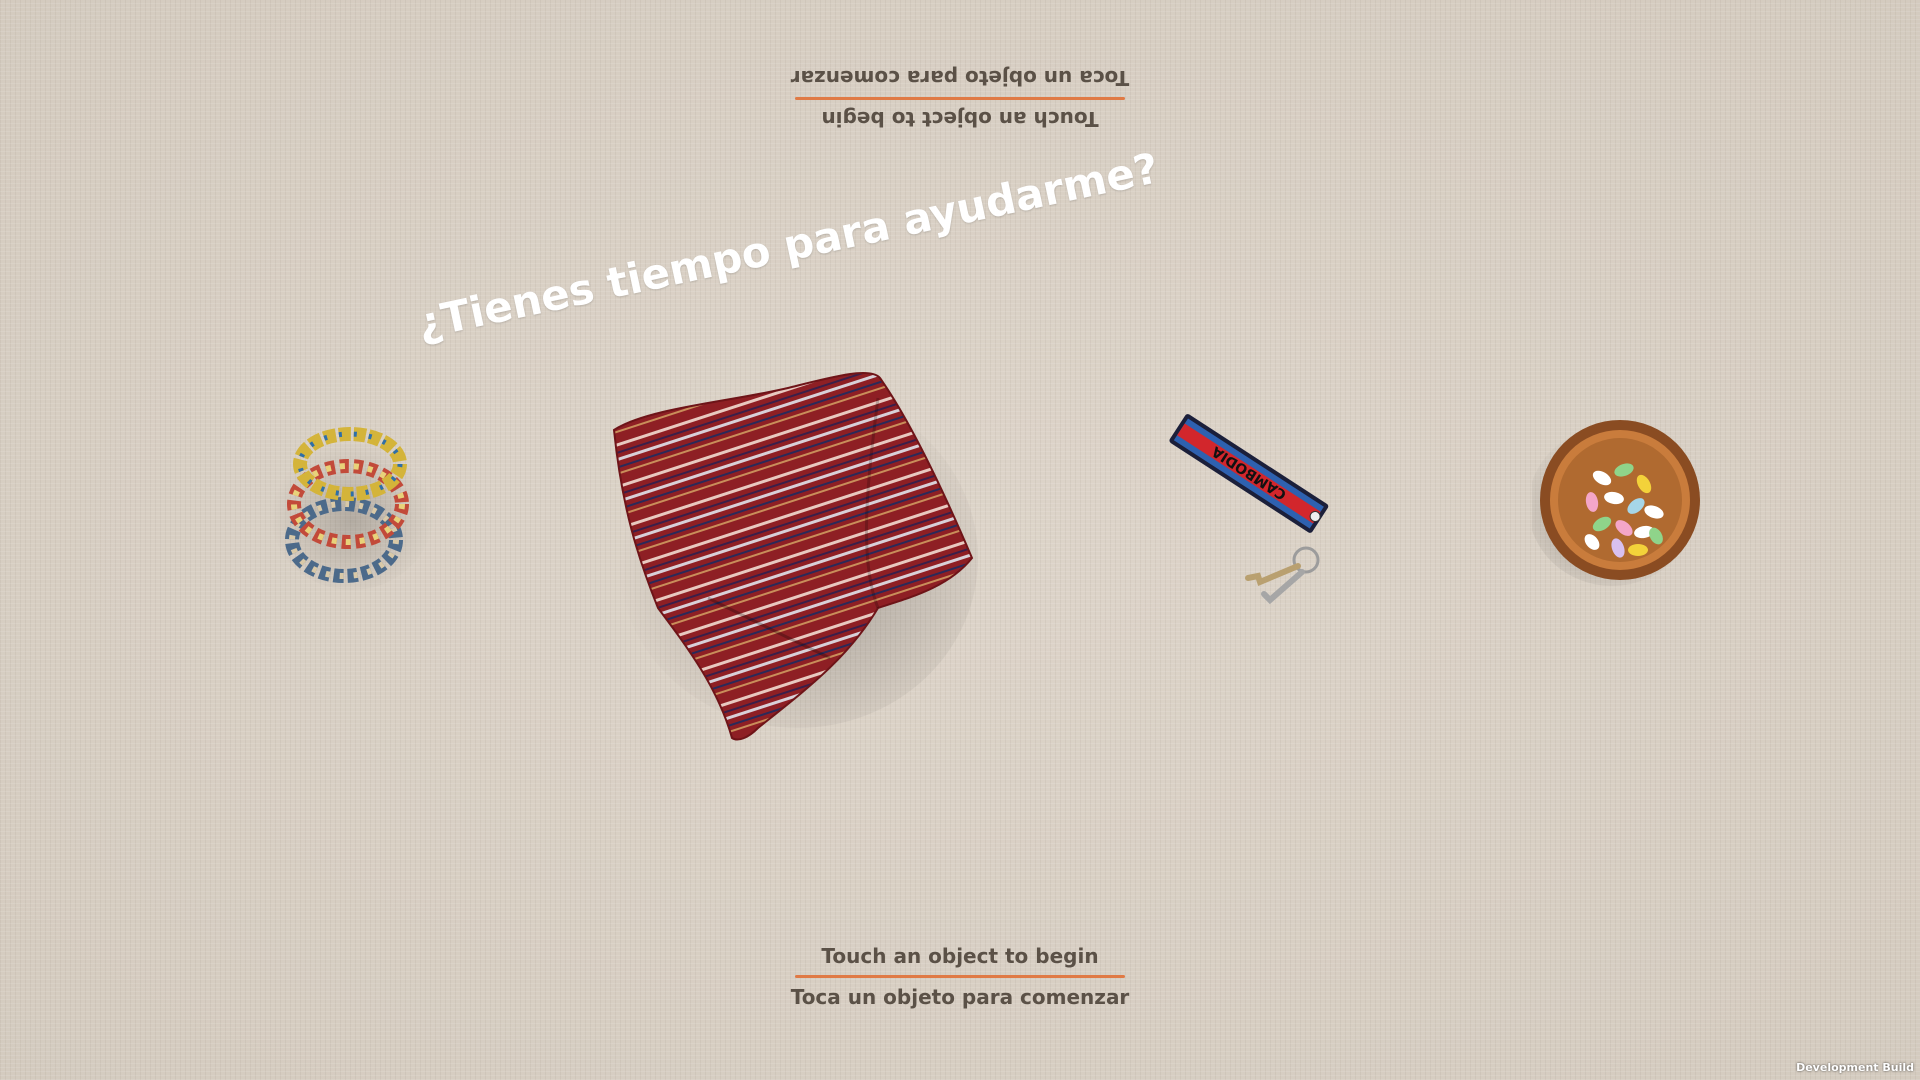  I want to click on prompt-spanish-inverted: Toca un objeto para comenzar, so click(960, 78).